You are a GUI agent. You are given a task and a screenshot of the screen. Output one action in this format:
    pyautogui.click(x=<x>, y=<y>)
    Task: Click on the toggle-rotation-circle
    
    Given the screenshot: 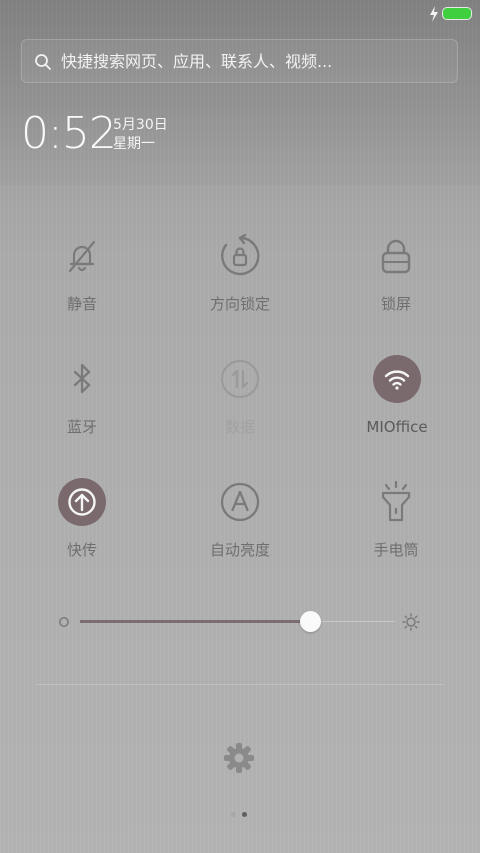 What is the action you would take?
    pyautogui.click(x=240, y=256)
    